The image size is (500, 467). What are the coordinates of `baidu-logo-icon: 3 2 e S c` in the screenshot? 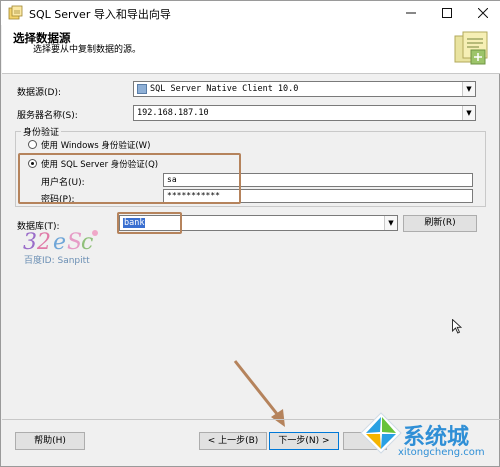 It's located at (60, 242).